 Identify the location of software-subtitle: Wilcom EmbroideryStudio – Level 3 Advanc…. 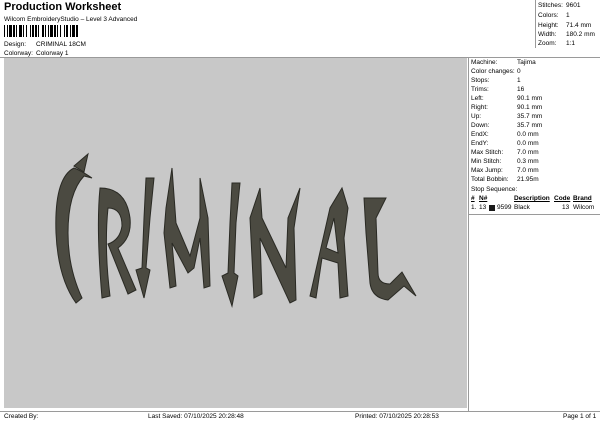
(71, 19).